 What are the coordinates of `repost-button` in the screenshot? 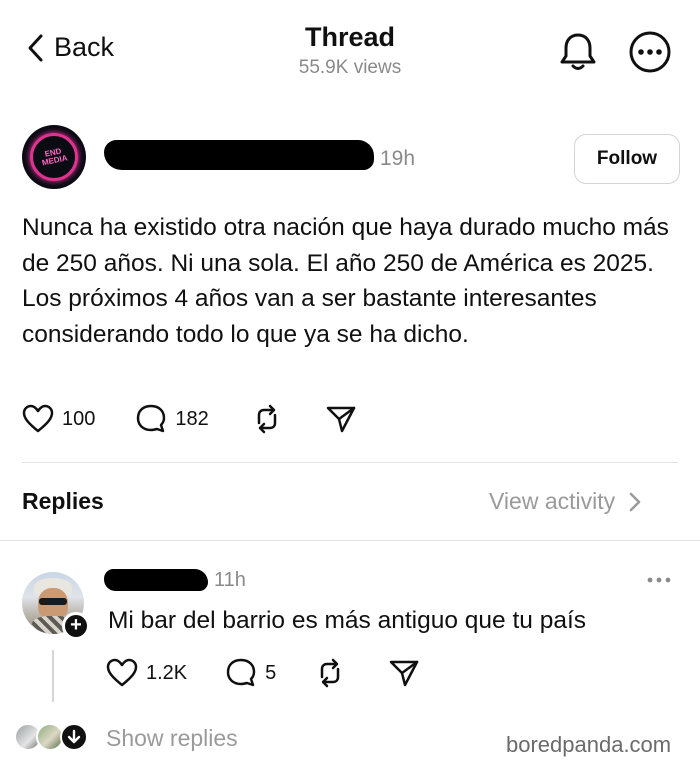 It's located at (267, 419).